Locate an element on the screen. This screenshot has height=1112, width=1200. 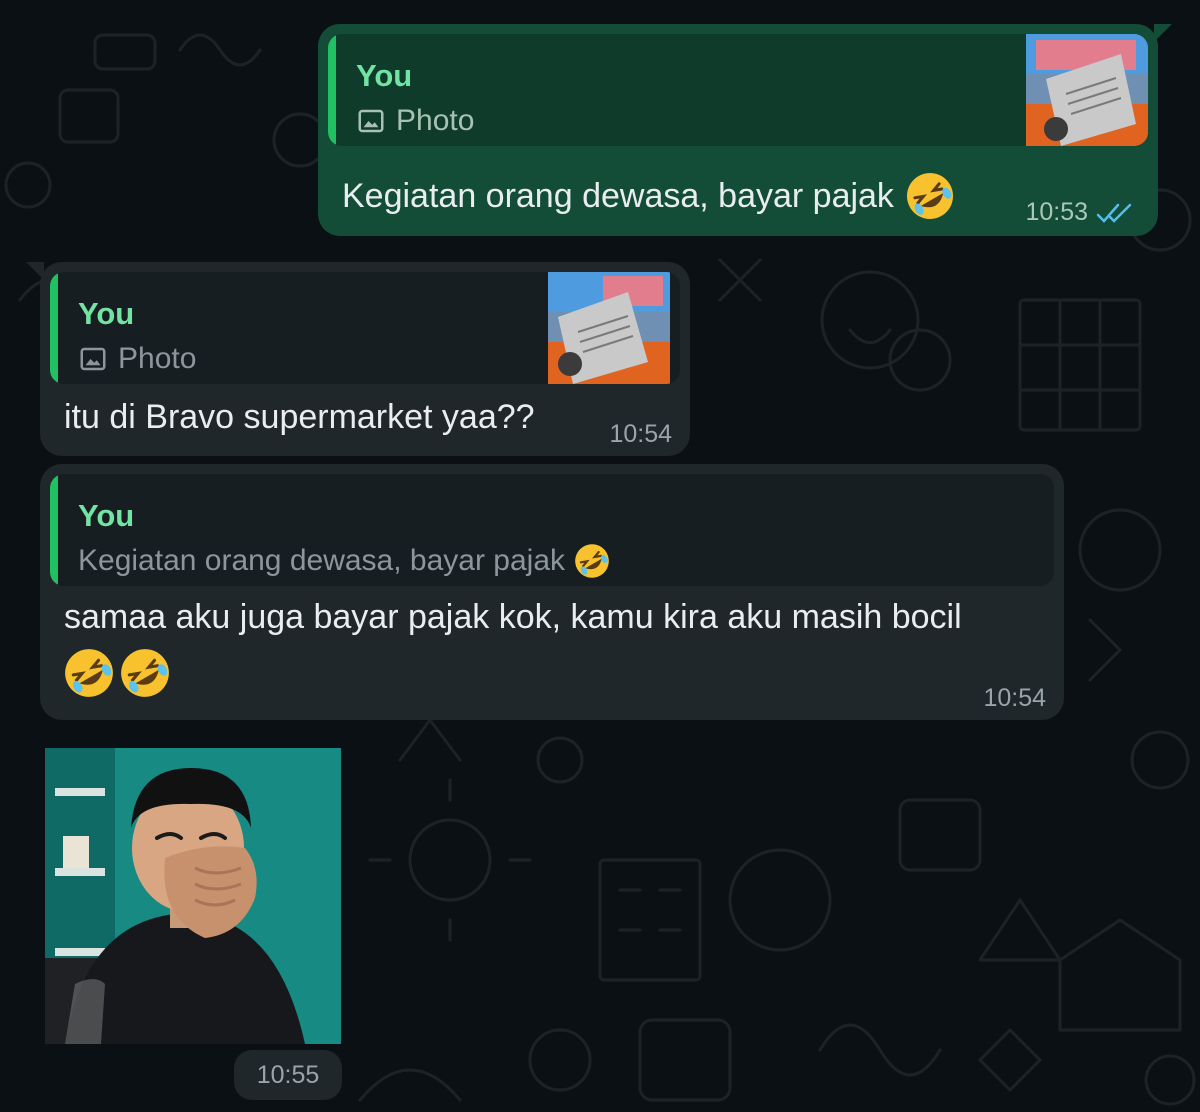
message-text: Kegiatan orang dewasa, bayar pajak is located at coordinates (649, 196).